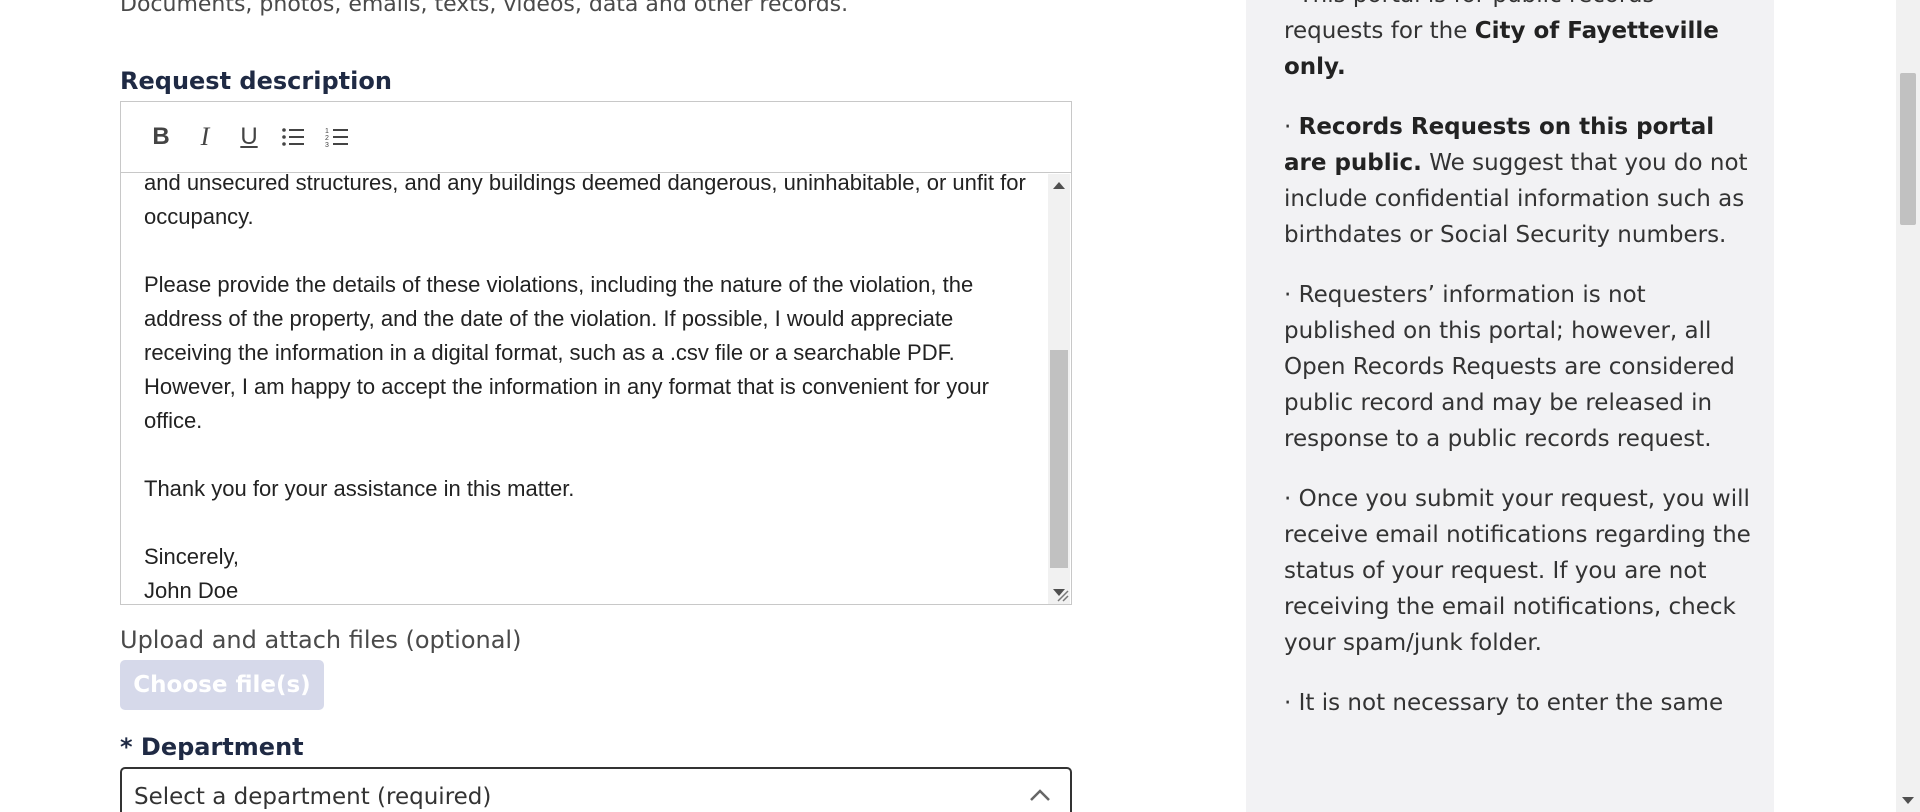 This screenshot has height=812, width=1920. Describe the element at coordinates (191, 556) in the screenshot. I see `description-closing: Sincerely,` at that location.